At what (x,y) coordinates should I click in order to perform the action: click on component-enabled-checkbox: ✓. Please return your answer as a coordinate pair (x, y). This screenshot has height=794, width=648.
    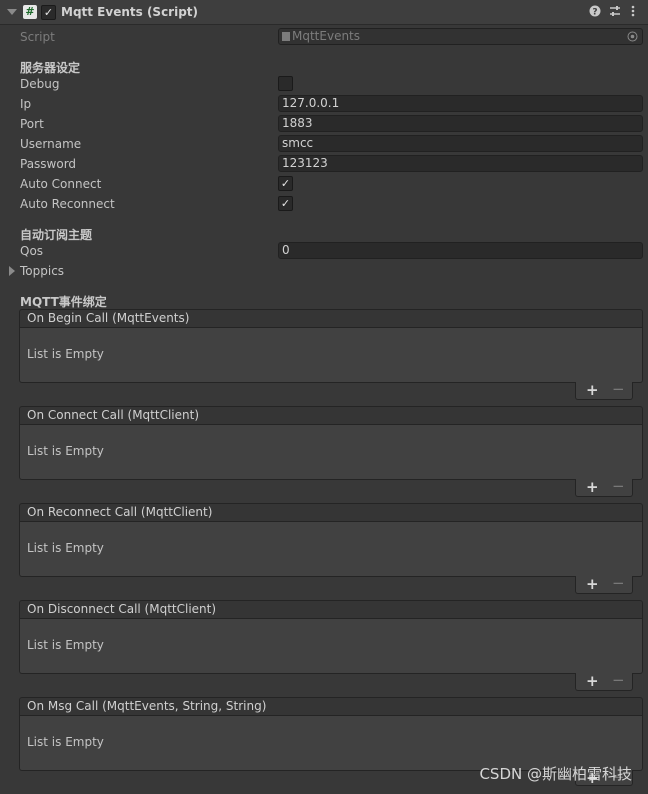
    Looking at the image, I should click on (48, 12).